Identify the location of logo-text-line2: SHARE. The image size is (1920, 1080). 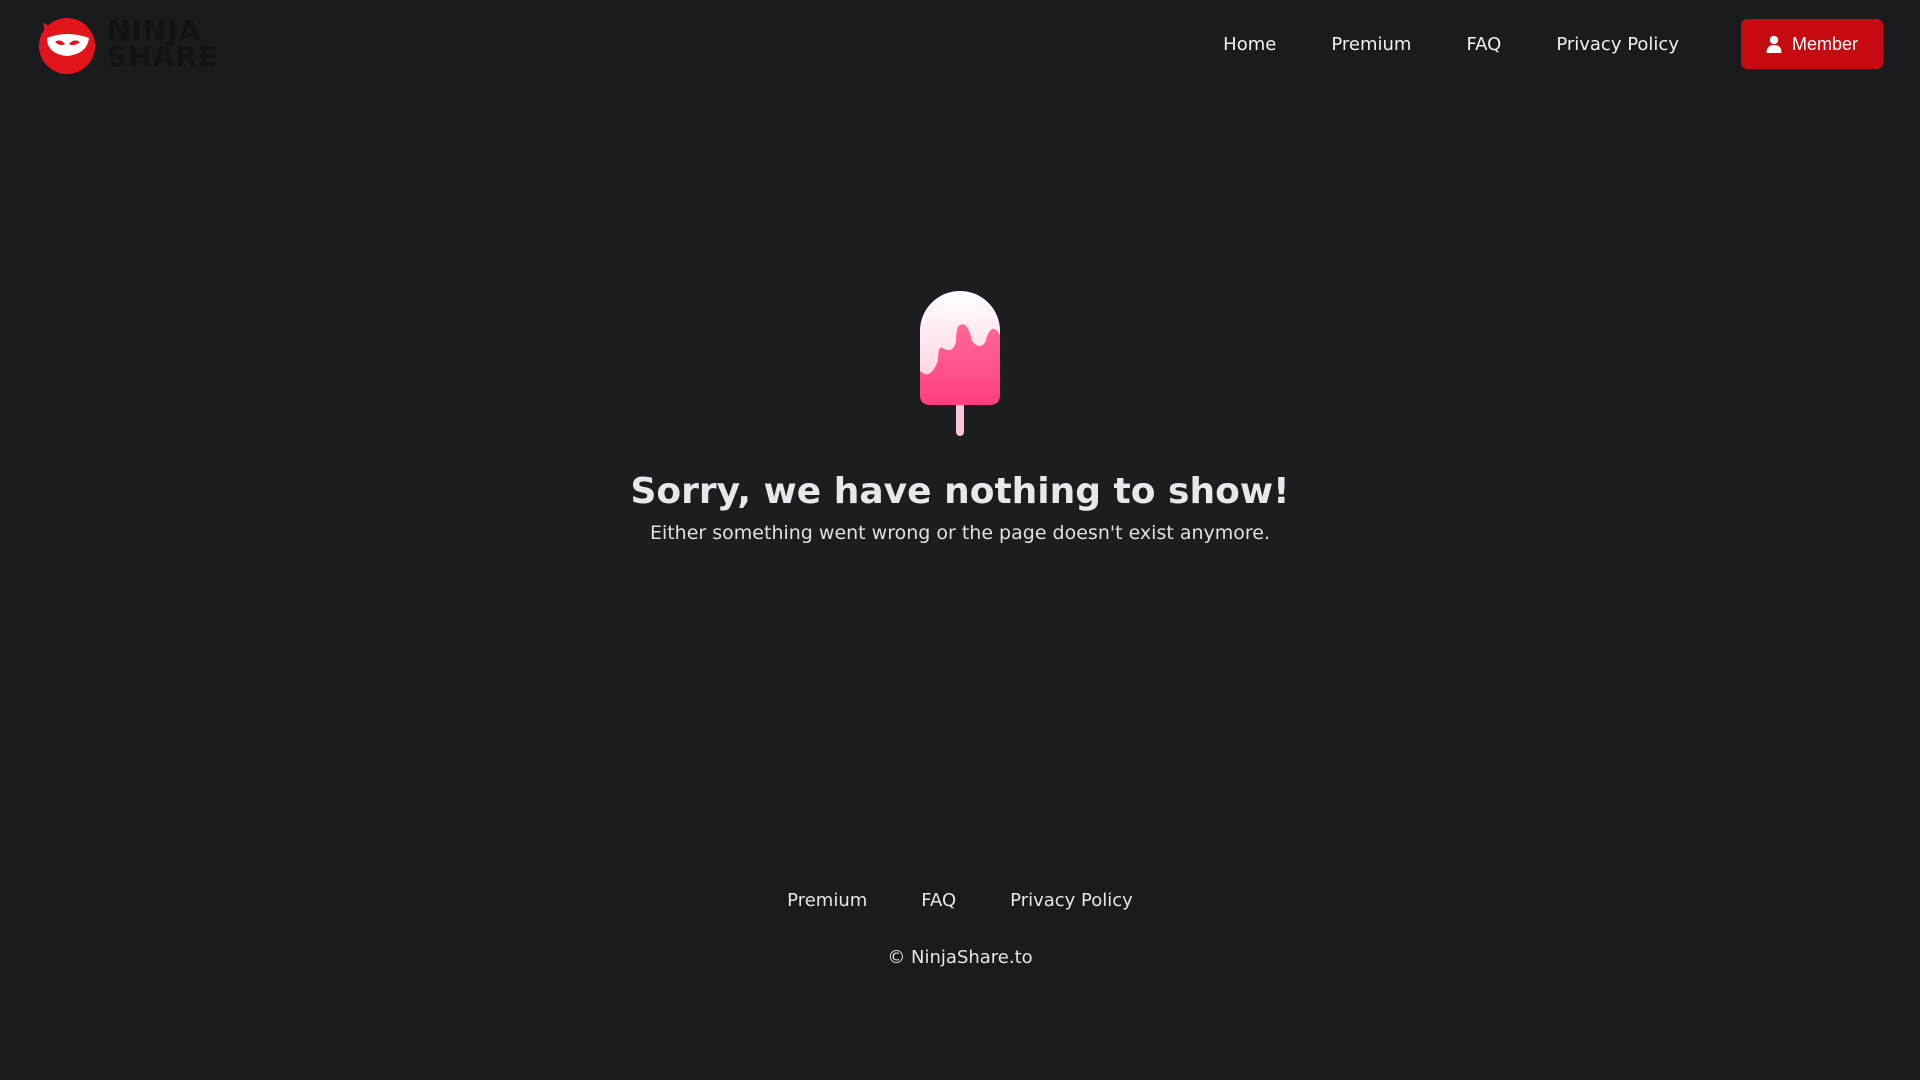
(162, 56).